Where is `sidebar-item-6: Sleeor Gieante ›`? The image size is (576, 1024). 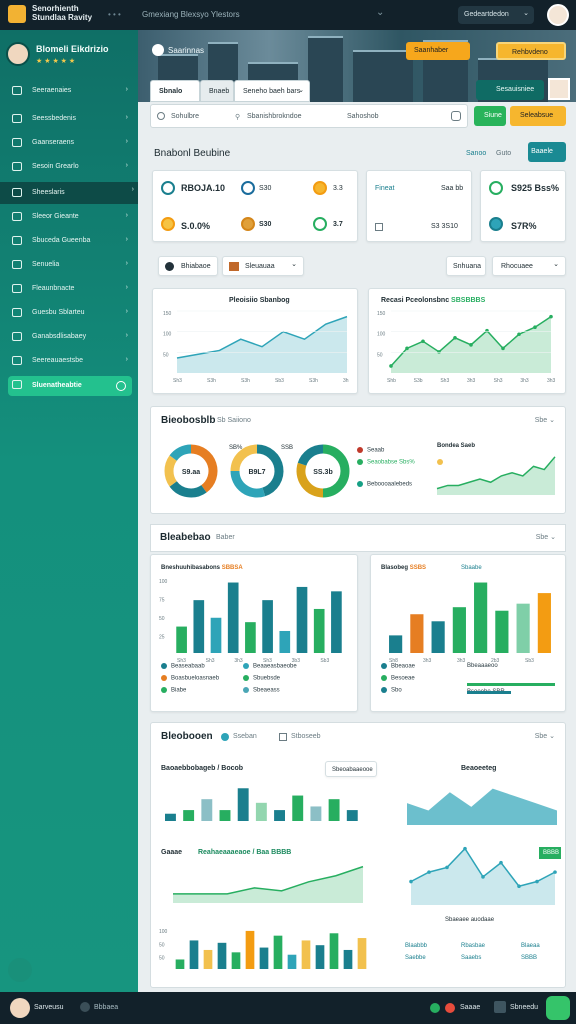
sidebar-item-6: Sleeor Gieante › is located at coordinates (70, 217).